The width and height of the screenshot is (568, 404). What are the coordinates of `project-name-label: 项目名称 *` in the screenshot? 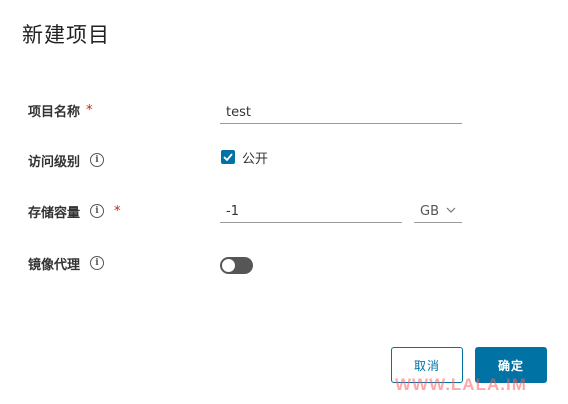 It's located at (60, 110).